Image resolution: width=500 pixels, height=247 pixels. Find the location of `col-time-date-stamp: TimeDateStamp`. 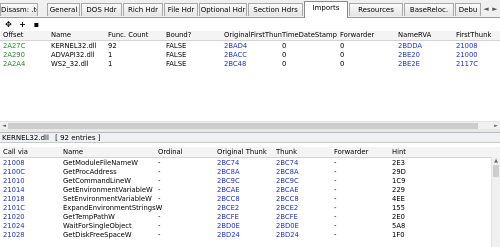

col-time-date-stamp: TimeDateStamp is located at coordinates (308, 35).